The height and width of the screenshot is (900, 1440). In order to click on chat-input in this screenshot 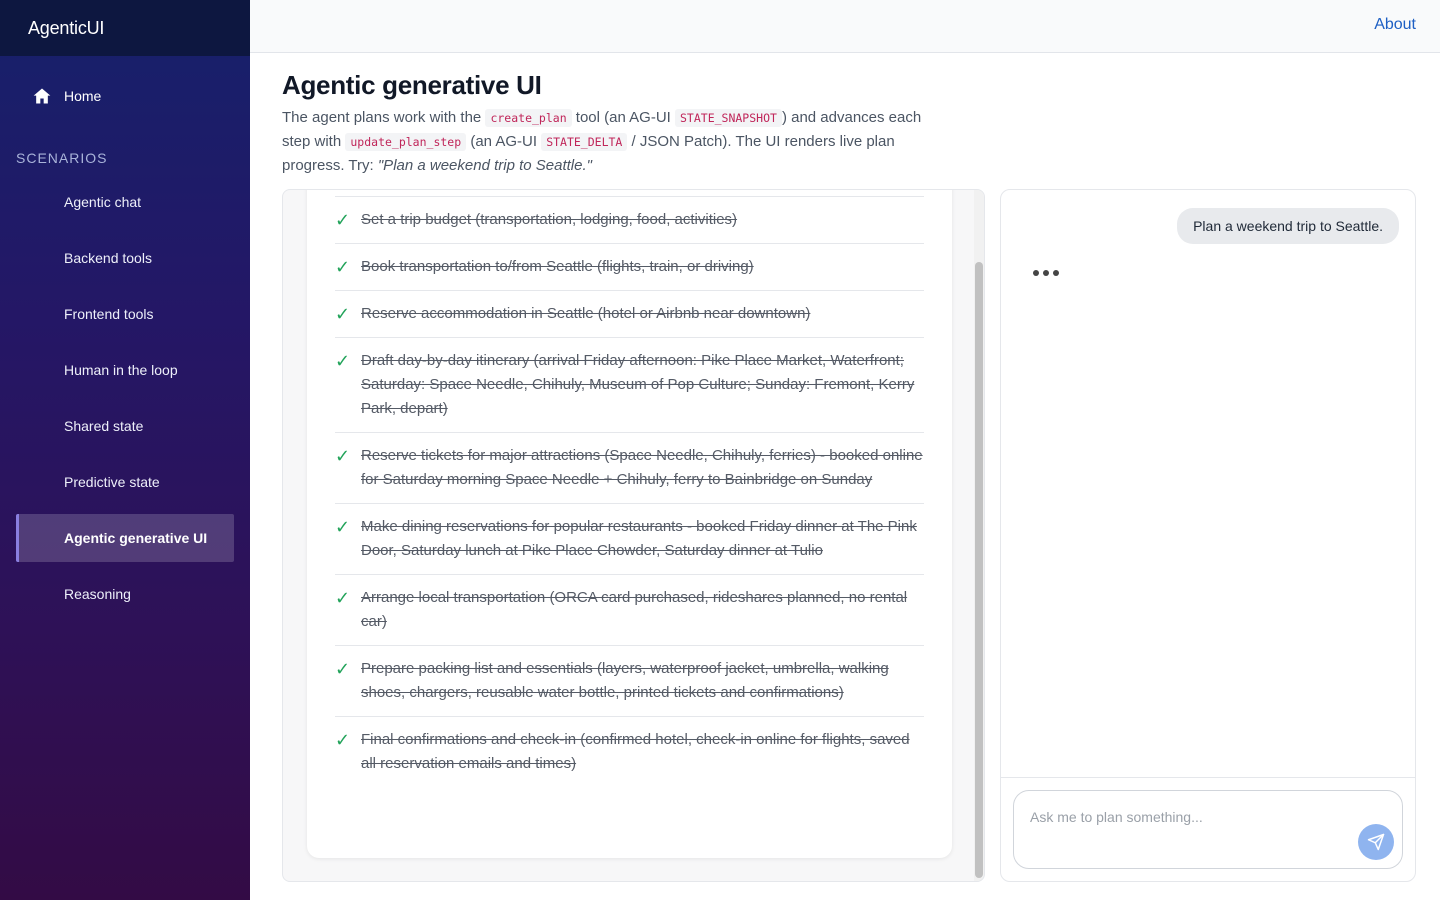, I will do `click(1190, 817)`.